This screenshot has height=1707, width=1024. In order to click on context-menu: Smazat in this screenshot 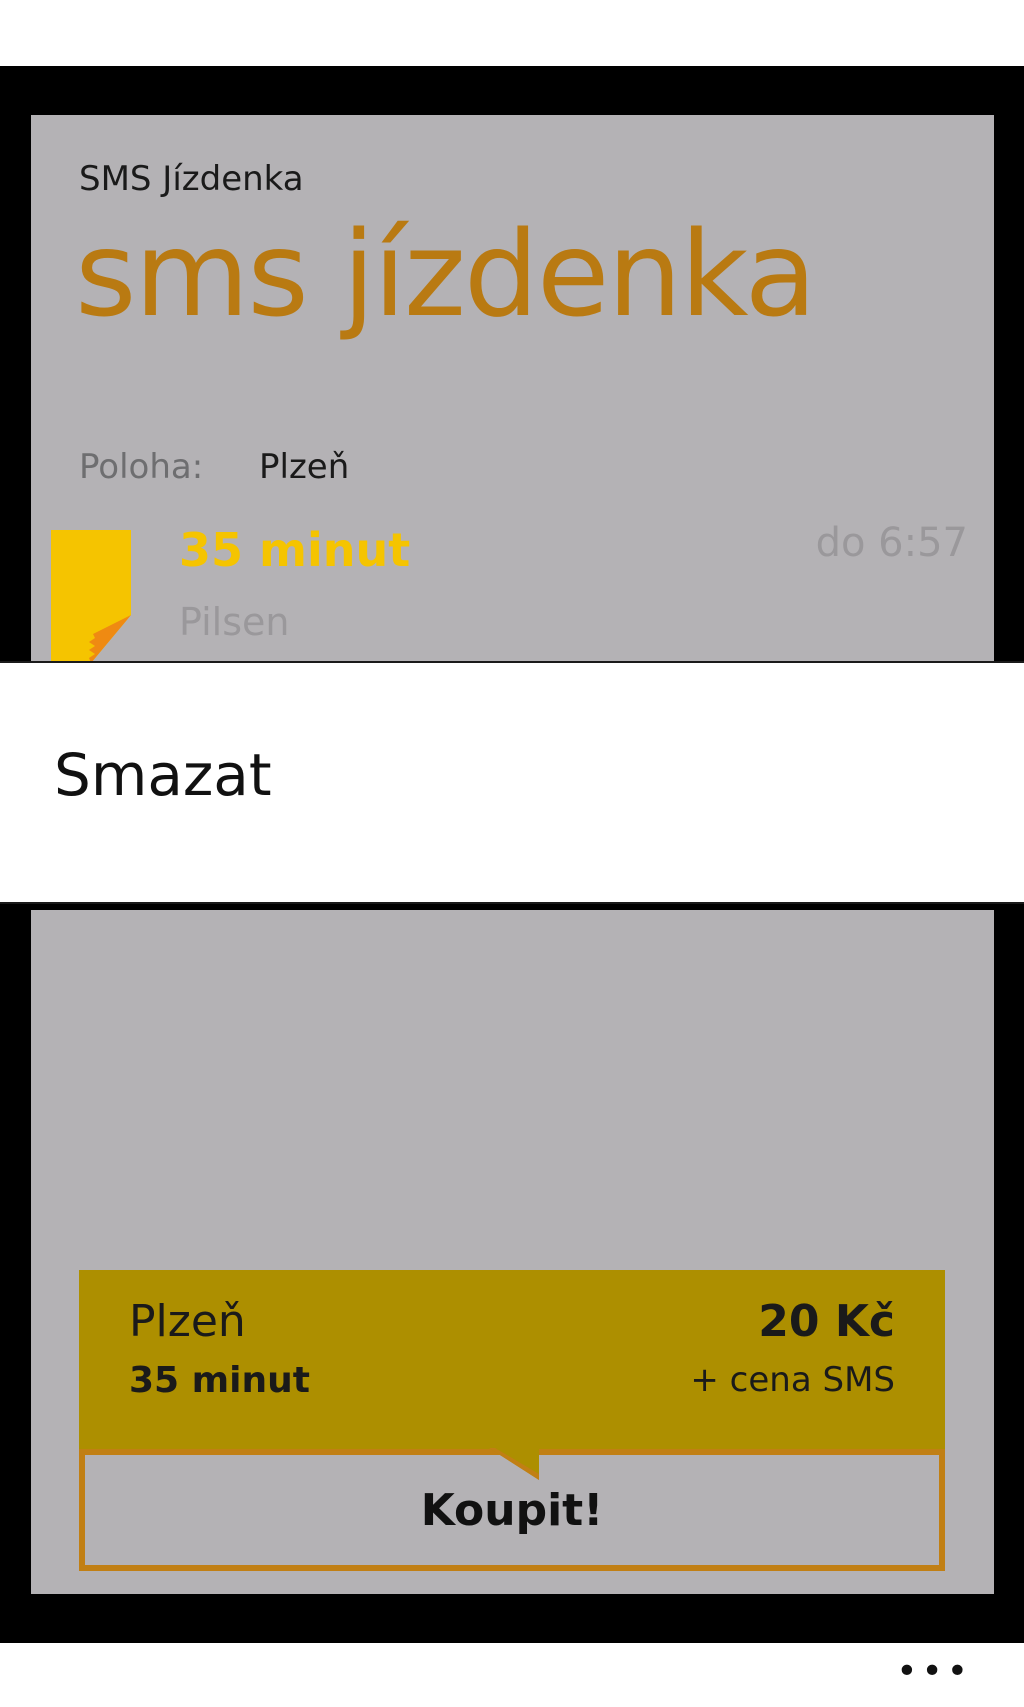, I will do `click(512, 783)`.